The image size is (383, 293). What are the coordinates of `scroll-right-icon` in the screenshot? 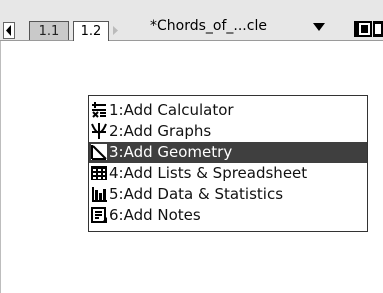 It's located at (116, 30).